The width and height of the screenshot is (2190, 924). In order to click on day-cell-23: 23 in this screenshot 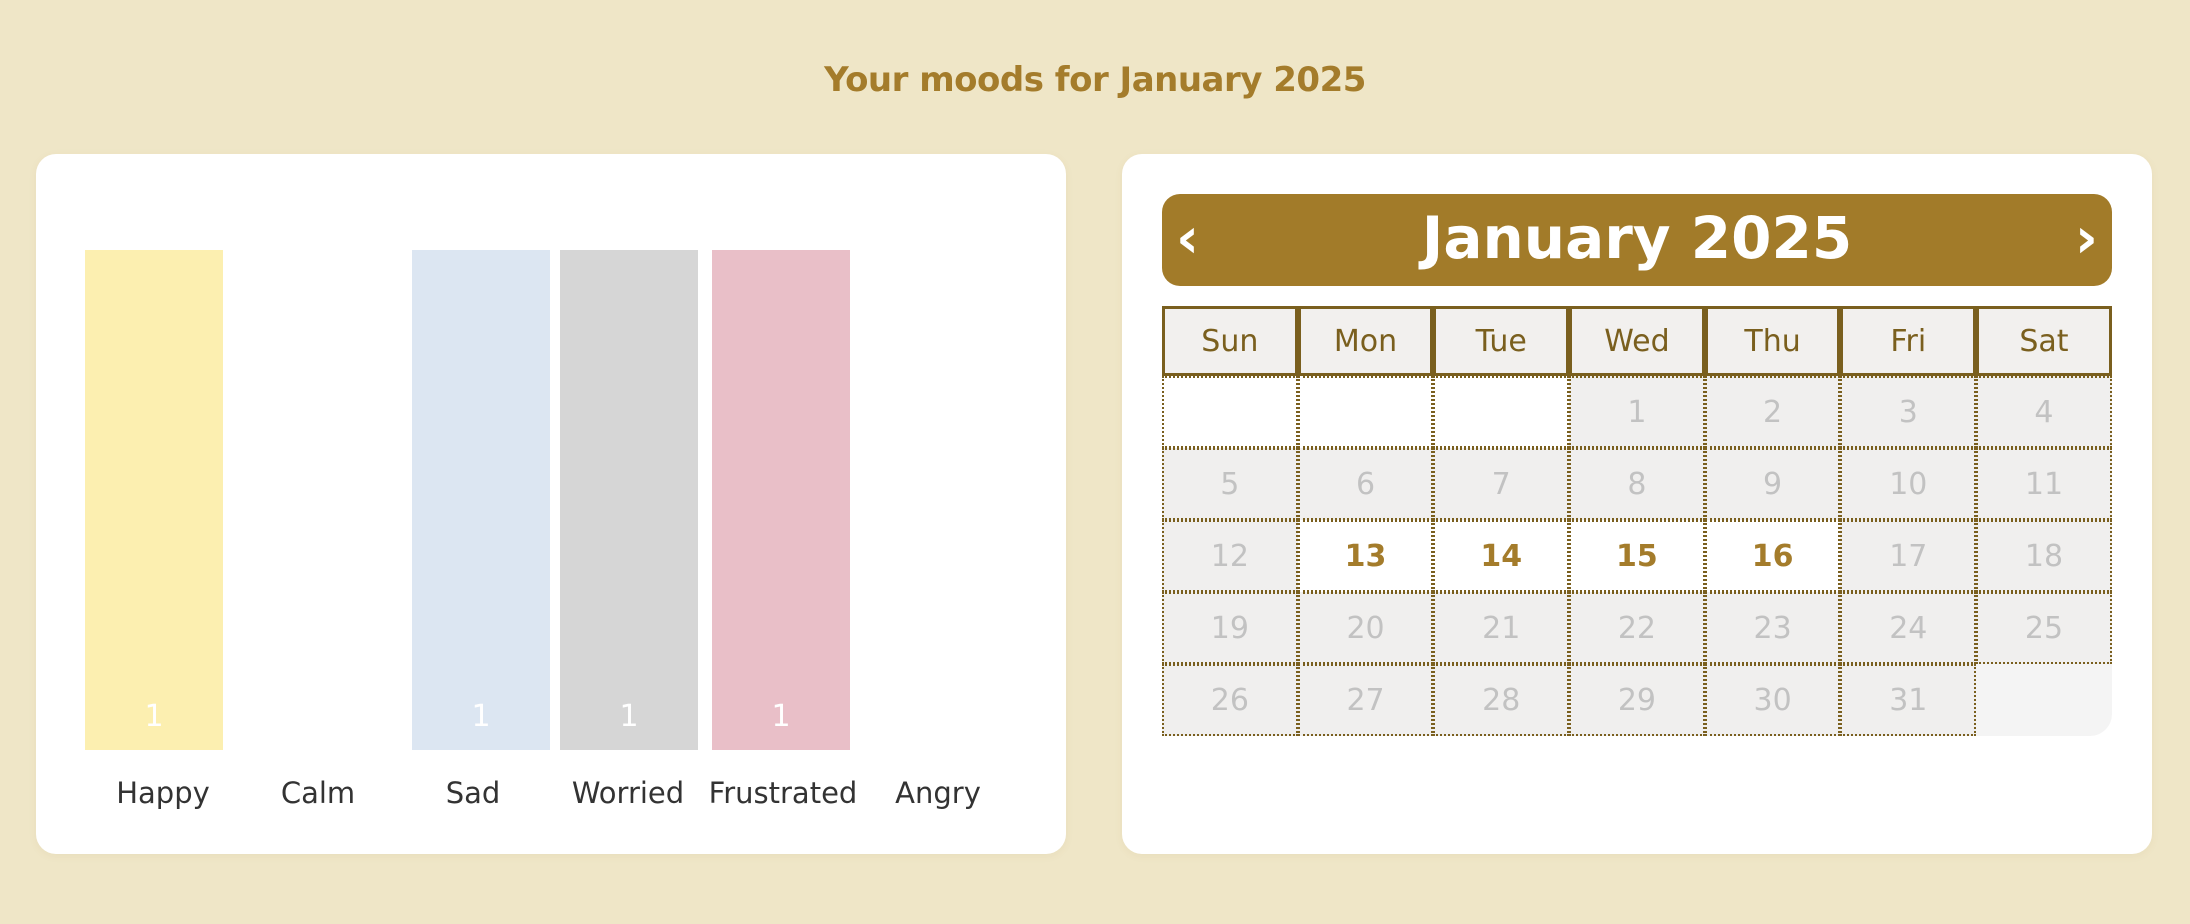, I will do `click(1772, 628)`.